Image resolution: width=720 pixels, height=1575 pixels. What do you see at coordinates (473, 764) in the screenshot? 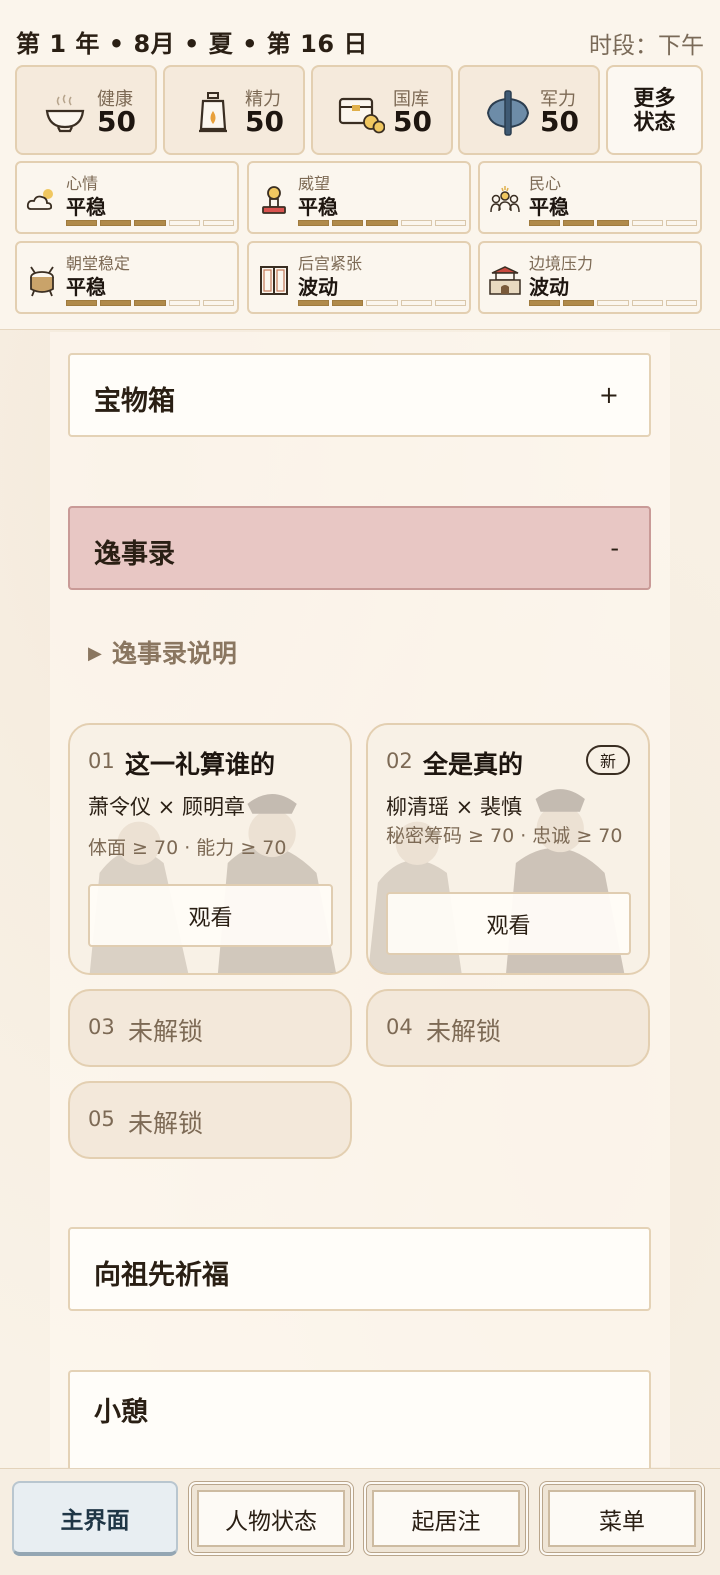
I see `story-title: 全是真的` at bounding box center [473, 764].